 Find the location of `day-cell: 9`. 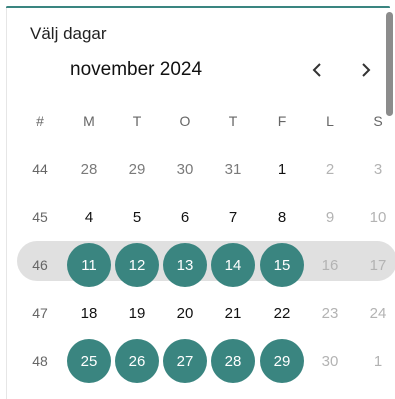

day-cell: 9 is located at coordinates (330, 217).